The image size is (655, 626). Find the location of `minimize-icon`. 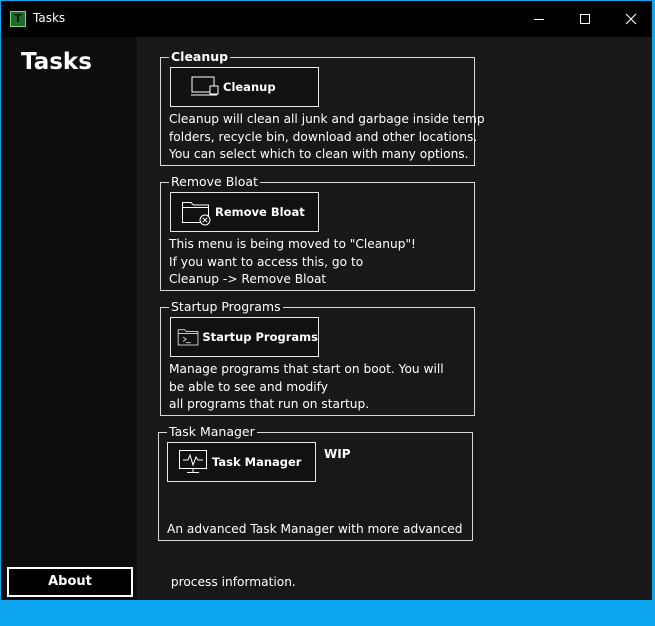

minimize-icon is located at coordinates (539, 19).